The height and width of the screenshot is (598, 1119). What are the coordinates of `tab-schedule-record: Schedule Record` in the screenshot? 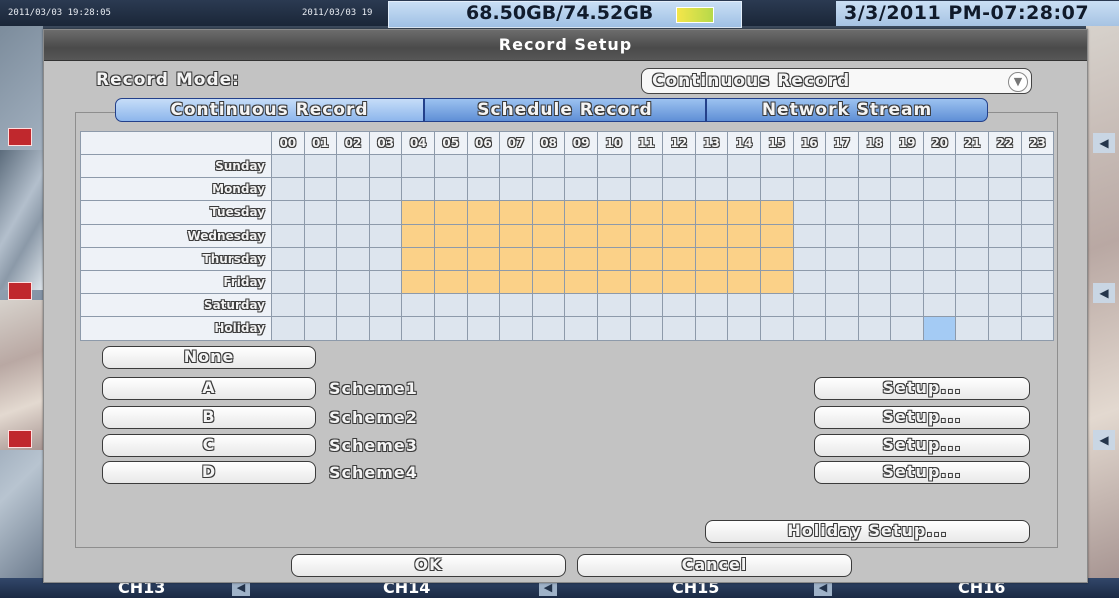 It's located at (565, 110).